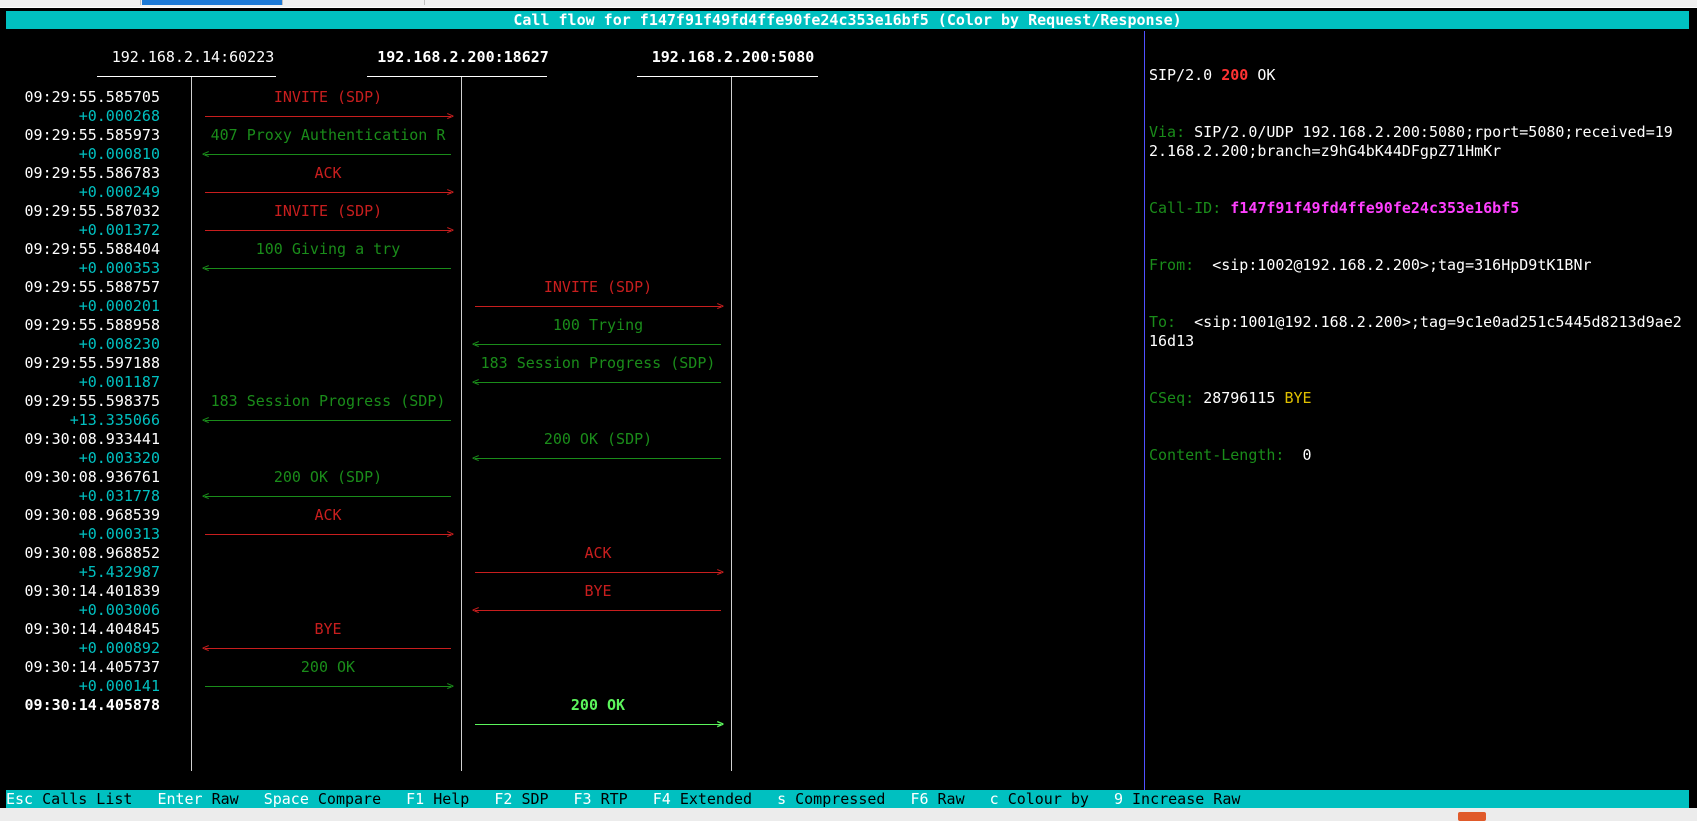 This screenshot has height=821, width=1697. Describe the element at coordinates (570, 297) in the screenshot. I see `flow-message-row: 09:29:55.588757 +0.000201 INVITE (SDP) >` at that location.